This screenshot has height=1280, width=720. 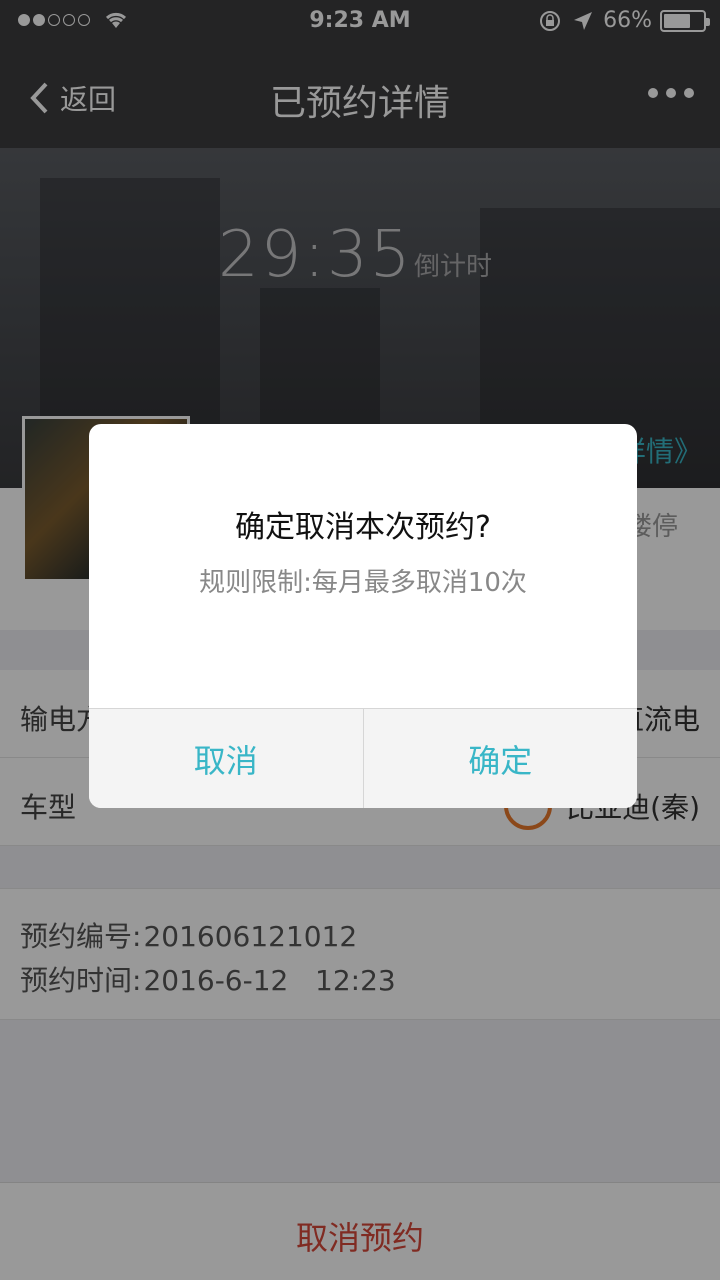 What do you see at coordinates (501, 758) in the screenshot?
I see `dialog-confirm-button: 确定` at bounding box center [501, 758].